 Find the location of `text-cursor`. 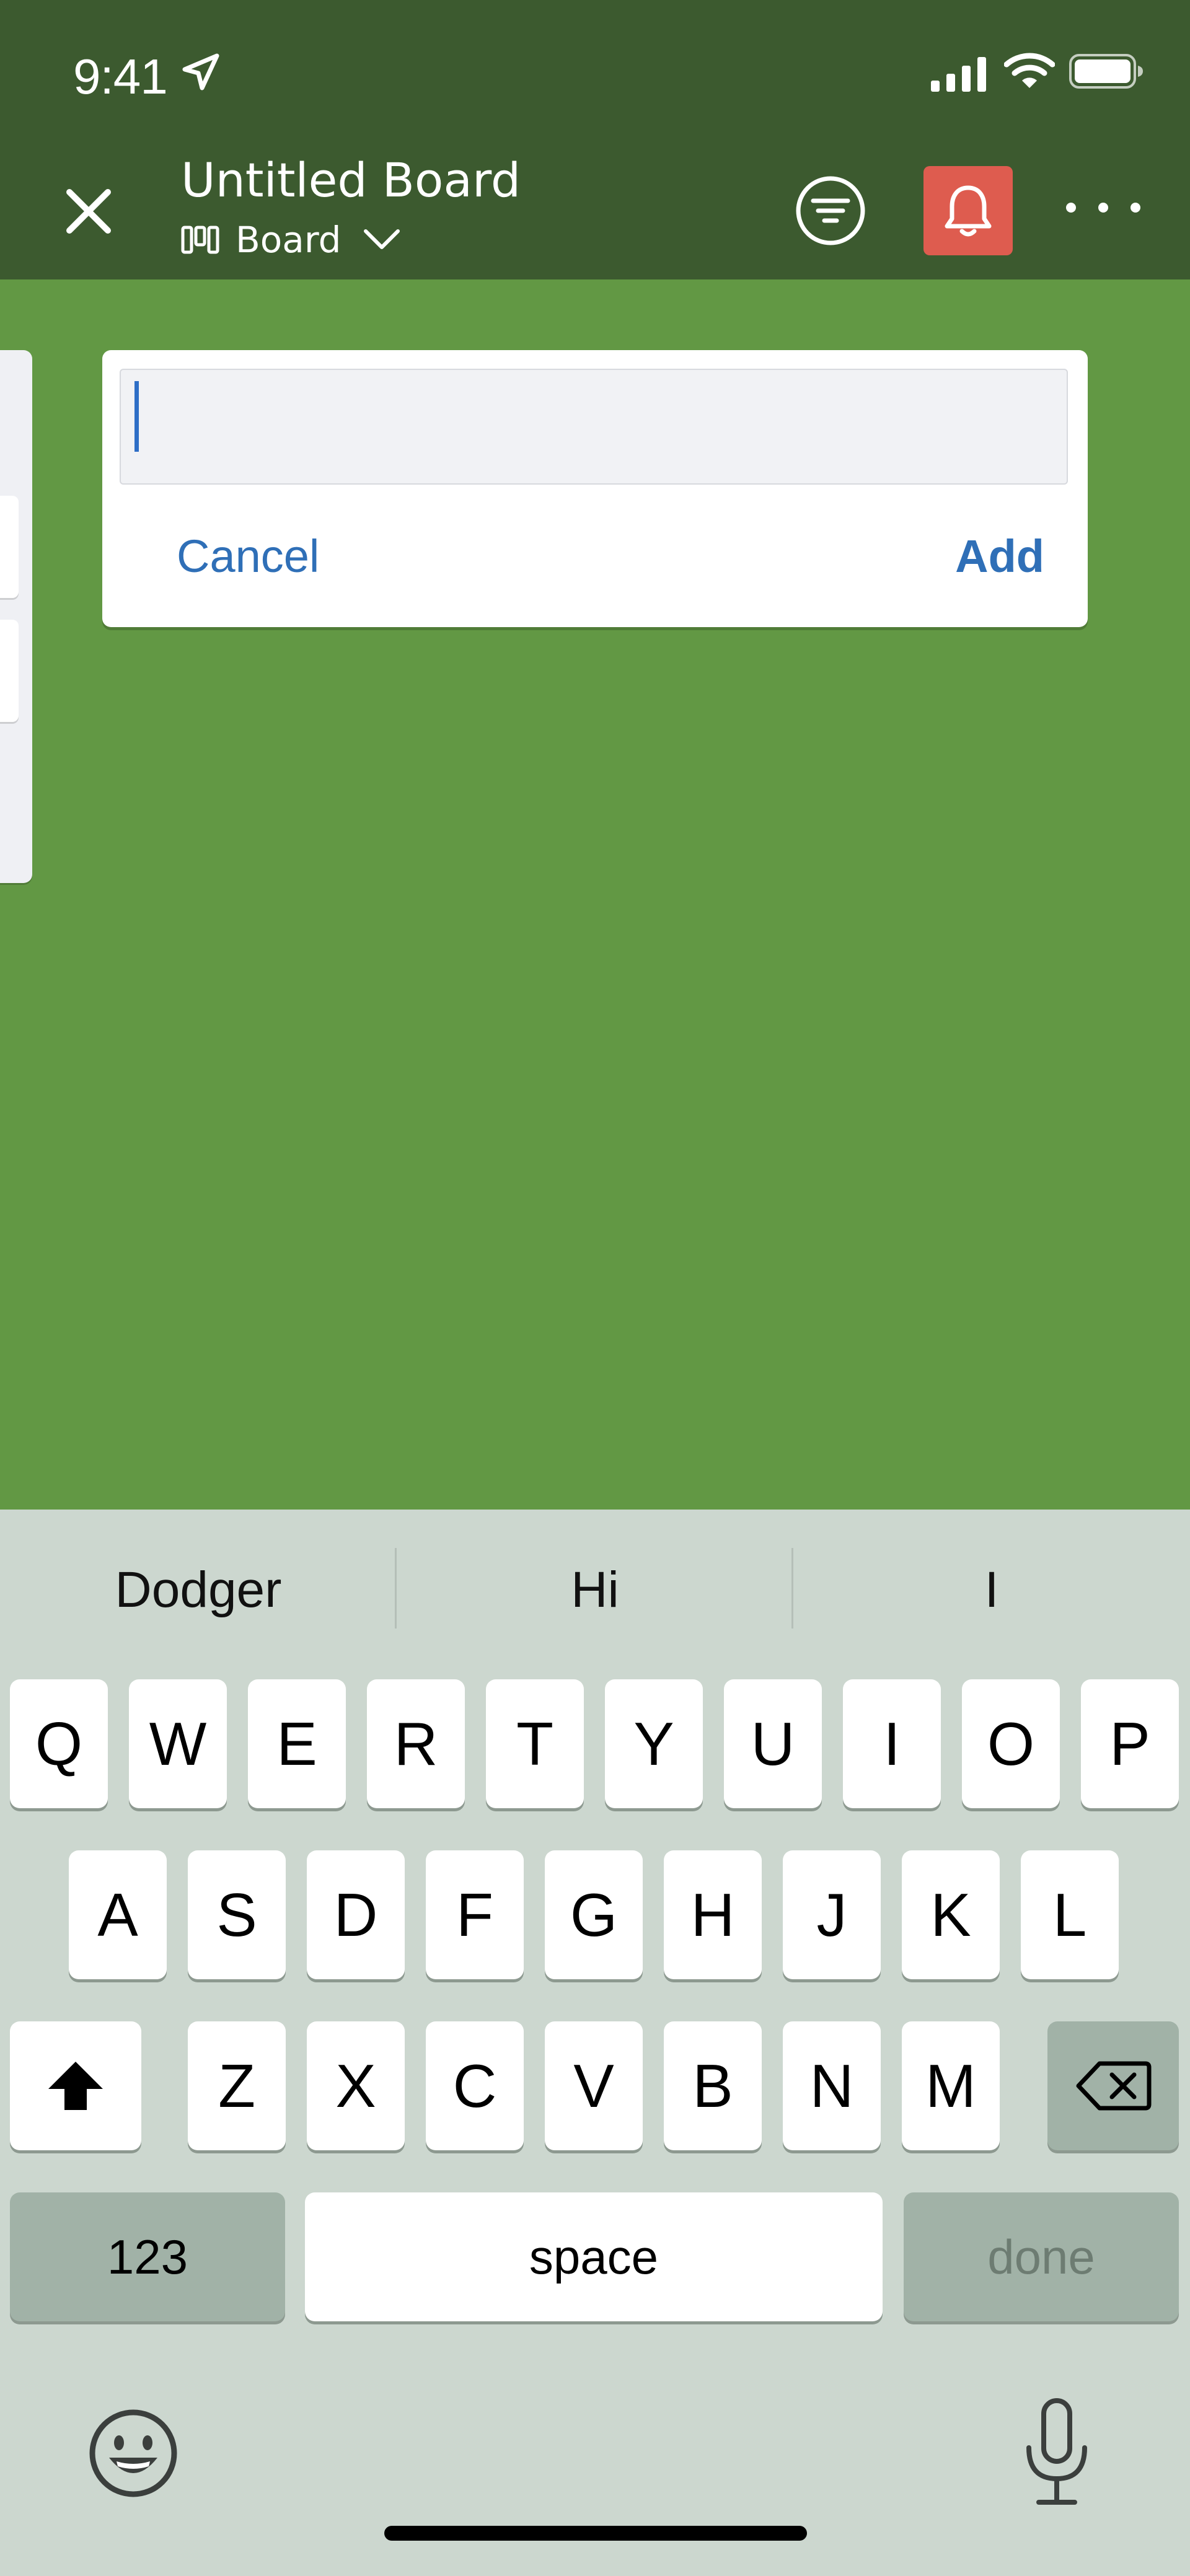

text-cursor is located at coordinates (136, 417).